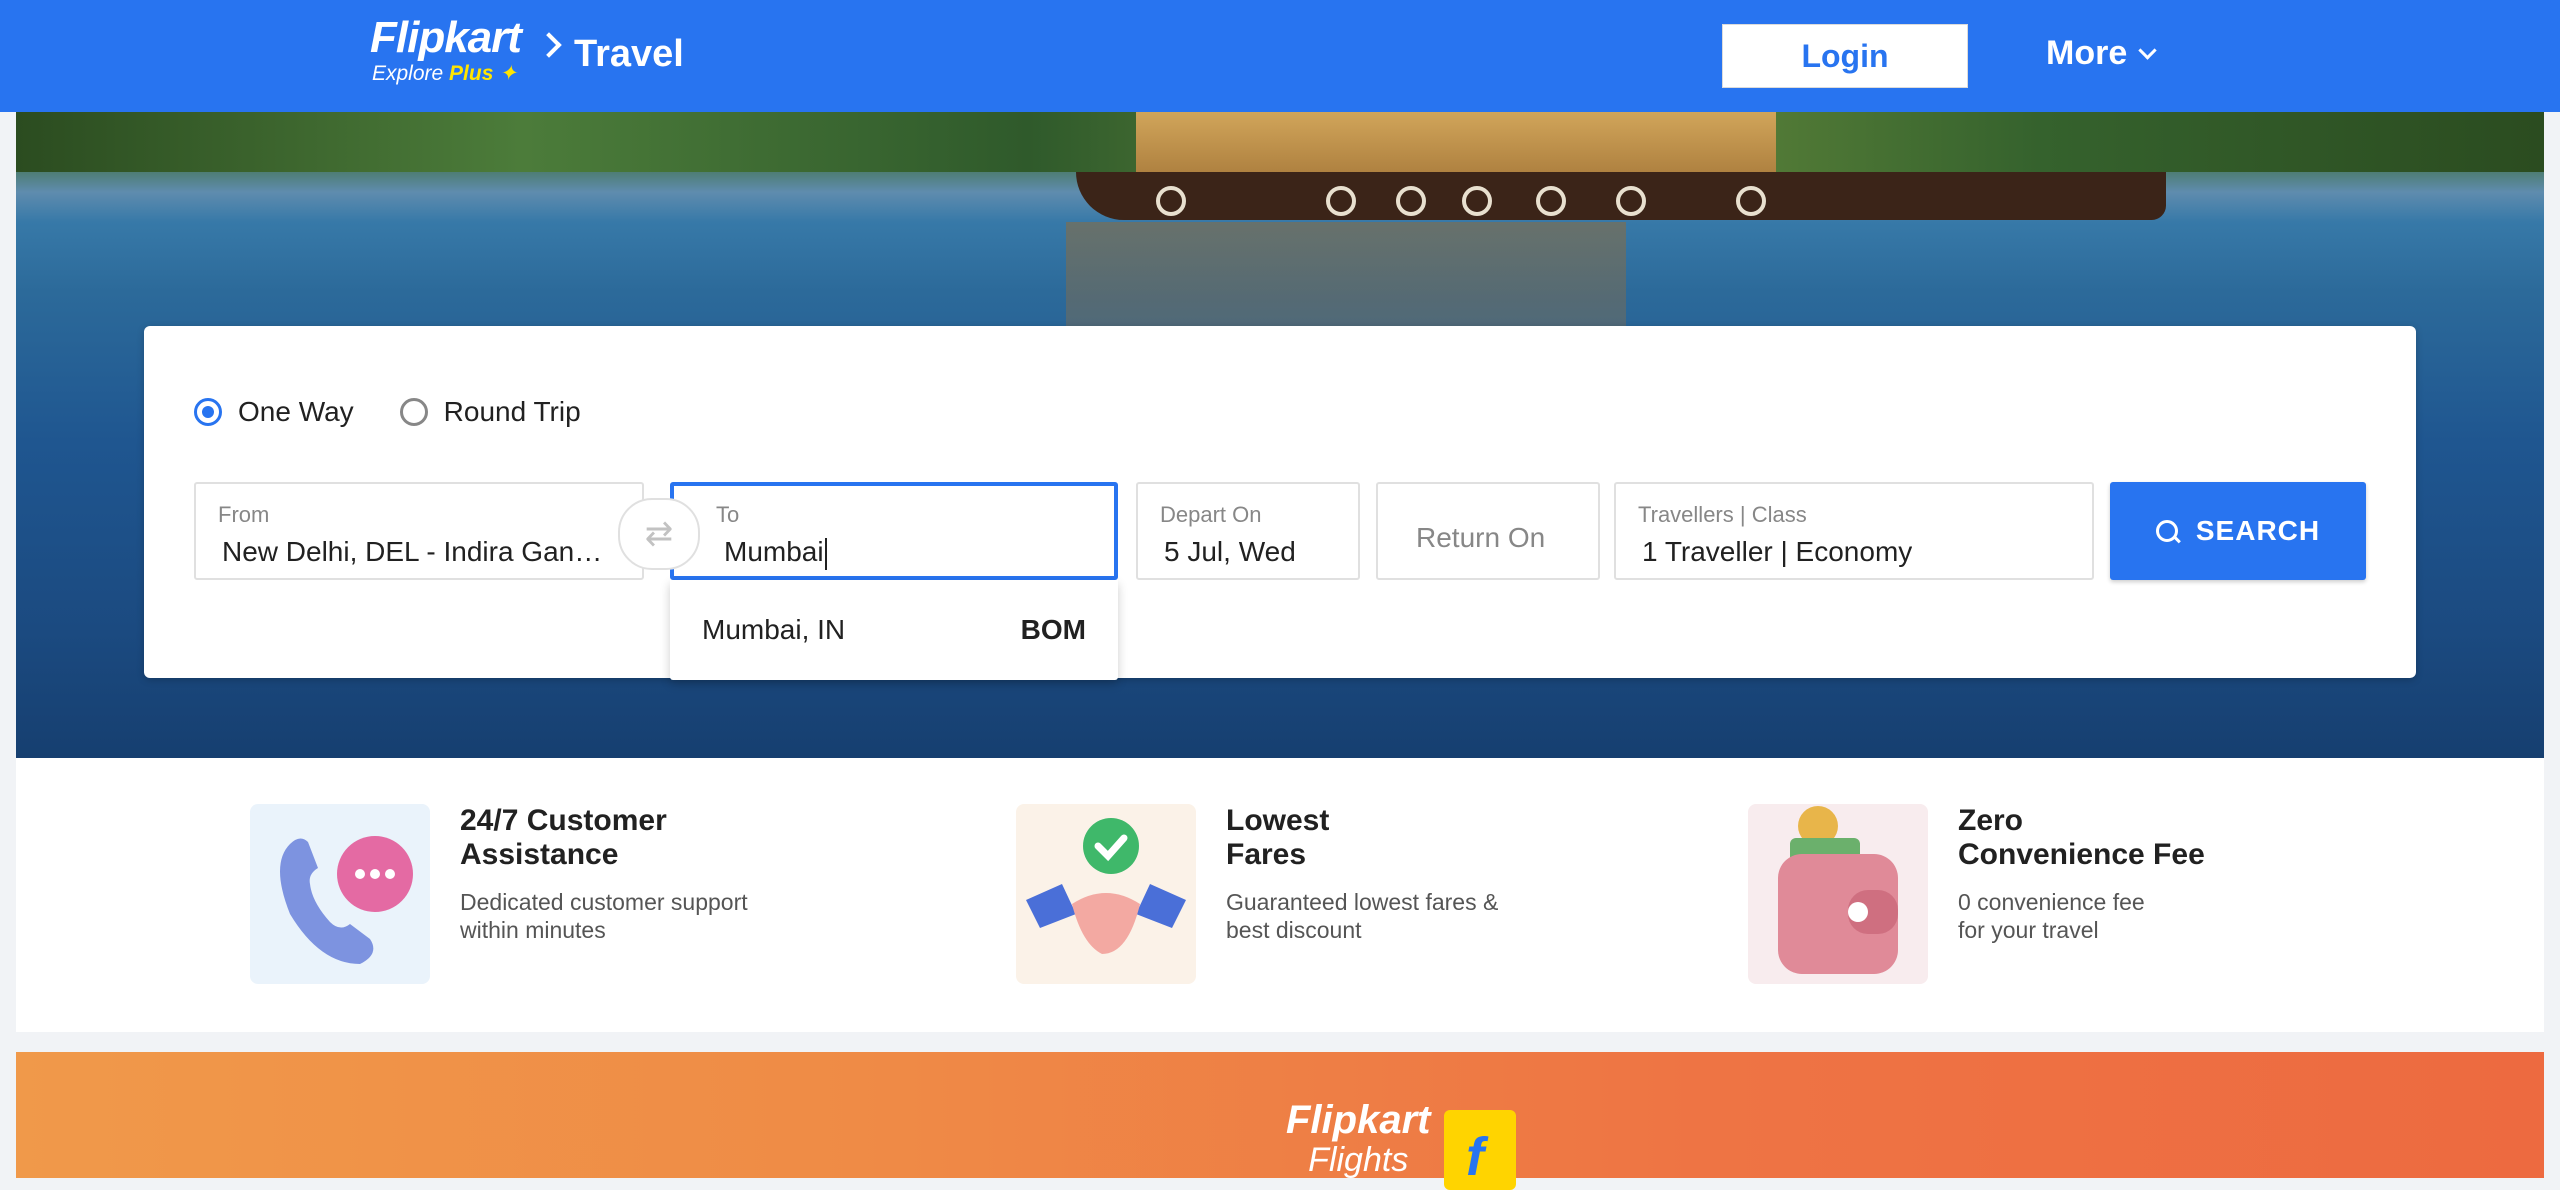 The width and height of the screenshot is (2560, 1190). Describe the element at coordinates (512, 411) in the screenshot. I see `round-trip-label: Round Trip` at that location.